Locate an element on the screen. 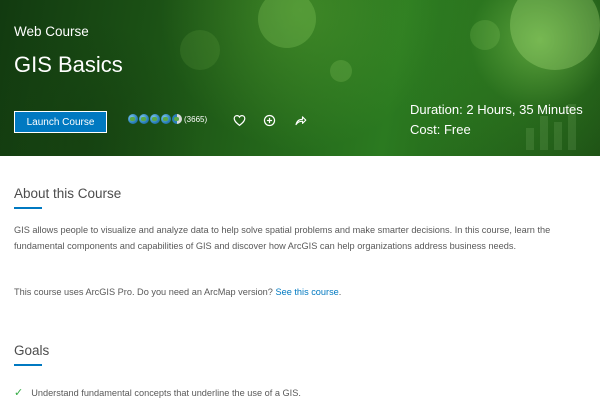 The image size is (600, 400). course-cost: Cost: Free is located at coordinates (440, 129).